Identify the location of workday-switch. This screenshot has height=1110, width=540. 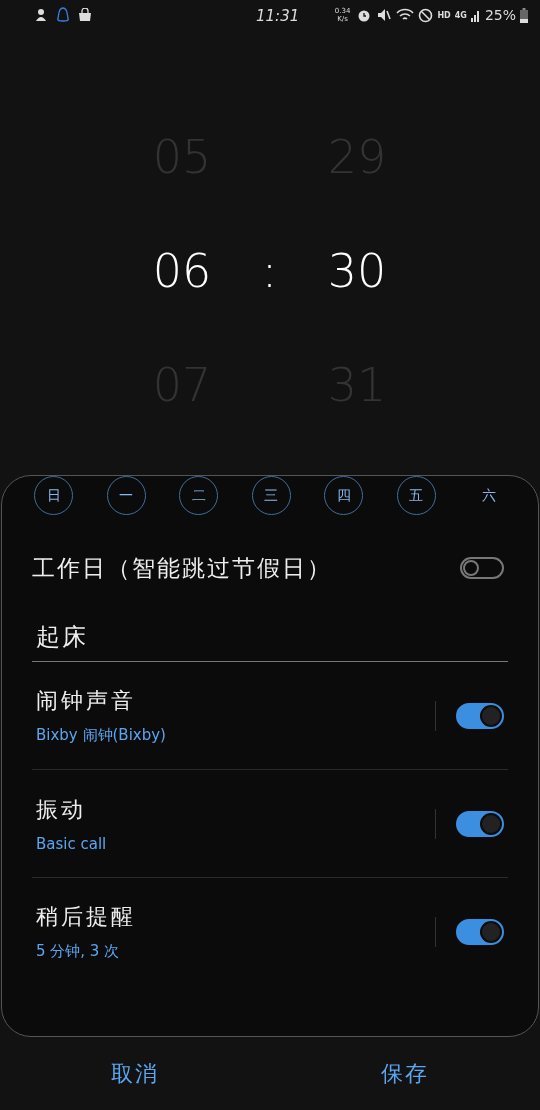
(482, 568).